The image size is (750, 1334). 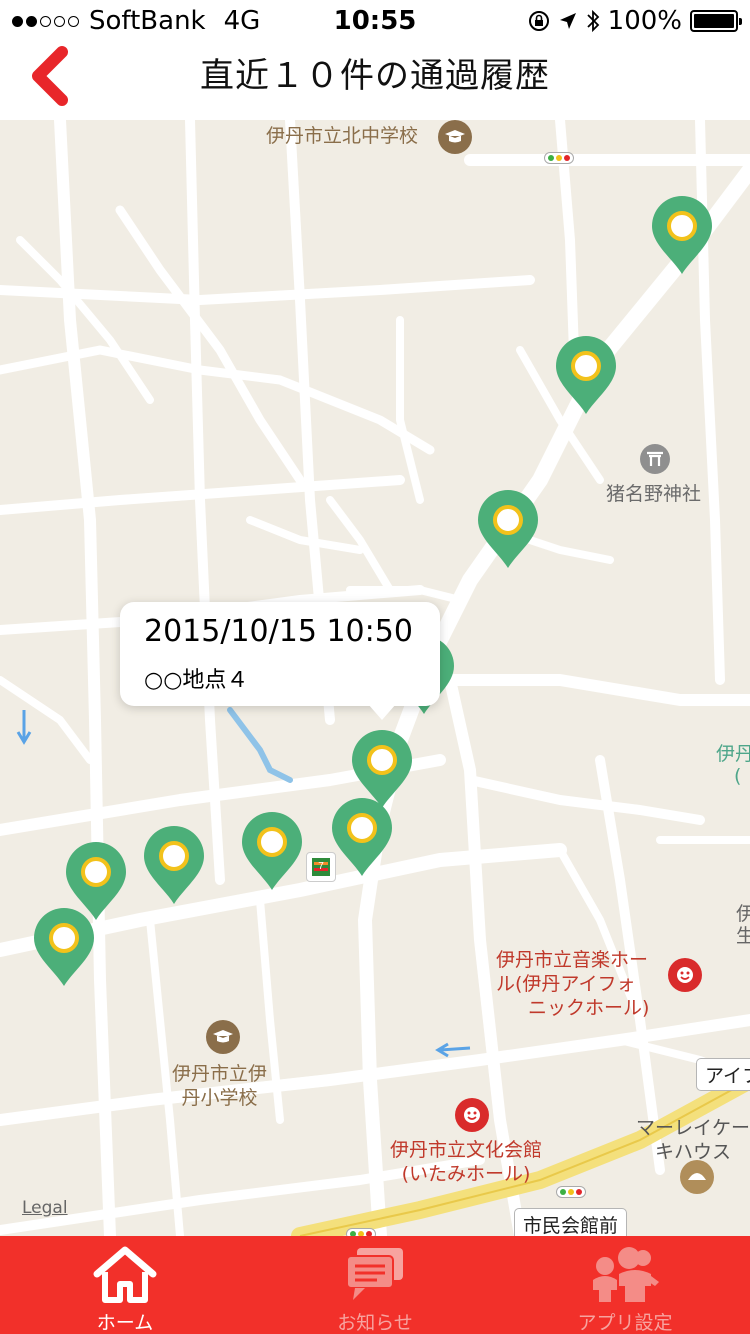 I want to click on legal-link: Legal, so click(x=45, y=1208).